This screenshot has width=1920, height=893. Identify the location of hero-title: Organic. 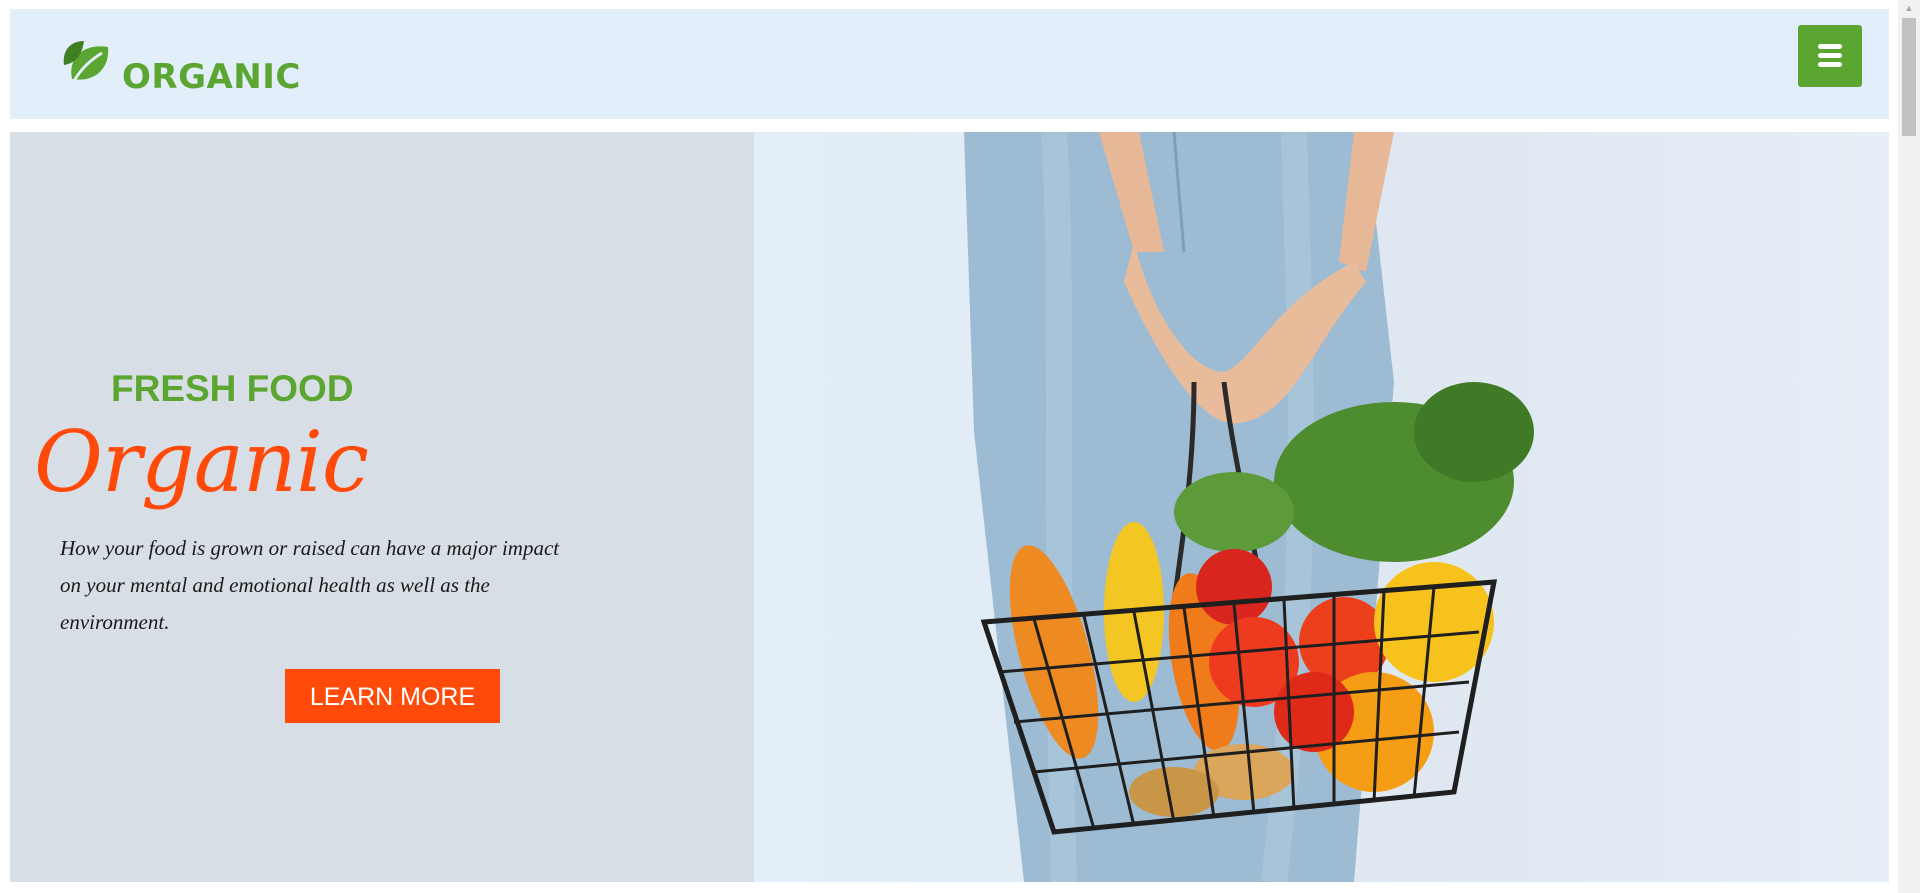
(201, 462).